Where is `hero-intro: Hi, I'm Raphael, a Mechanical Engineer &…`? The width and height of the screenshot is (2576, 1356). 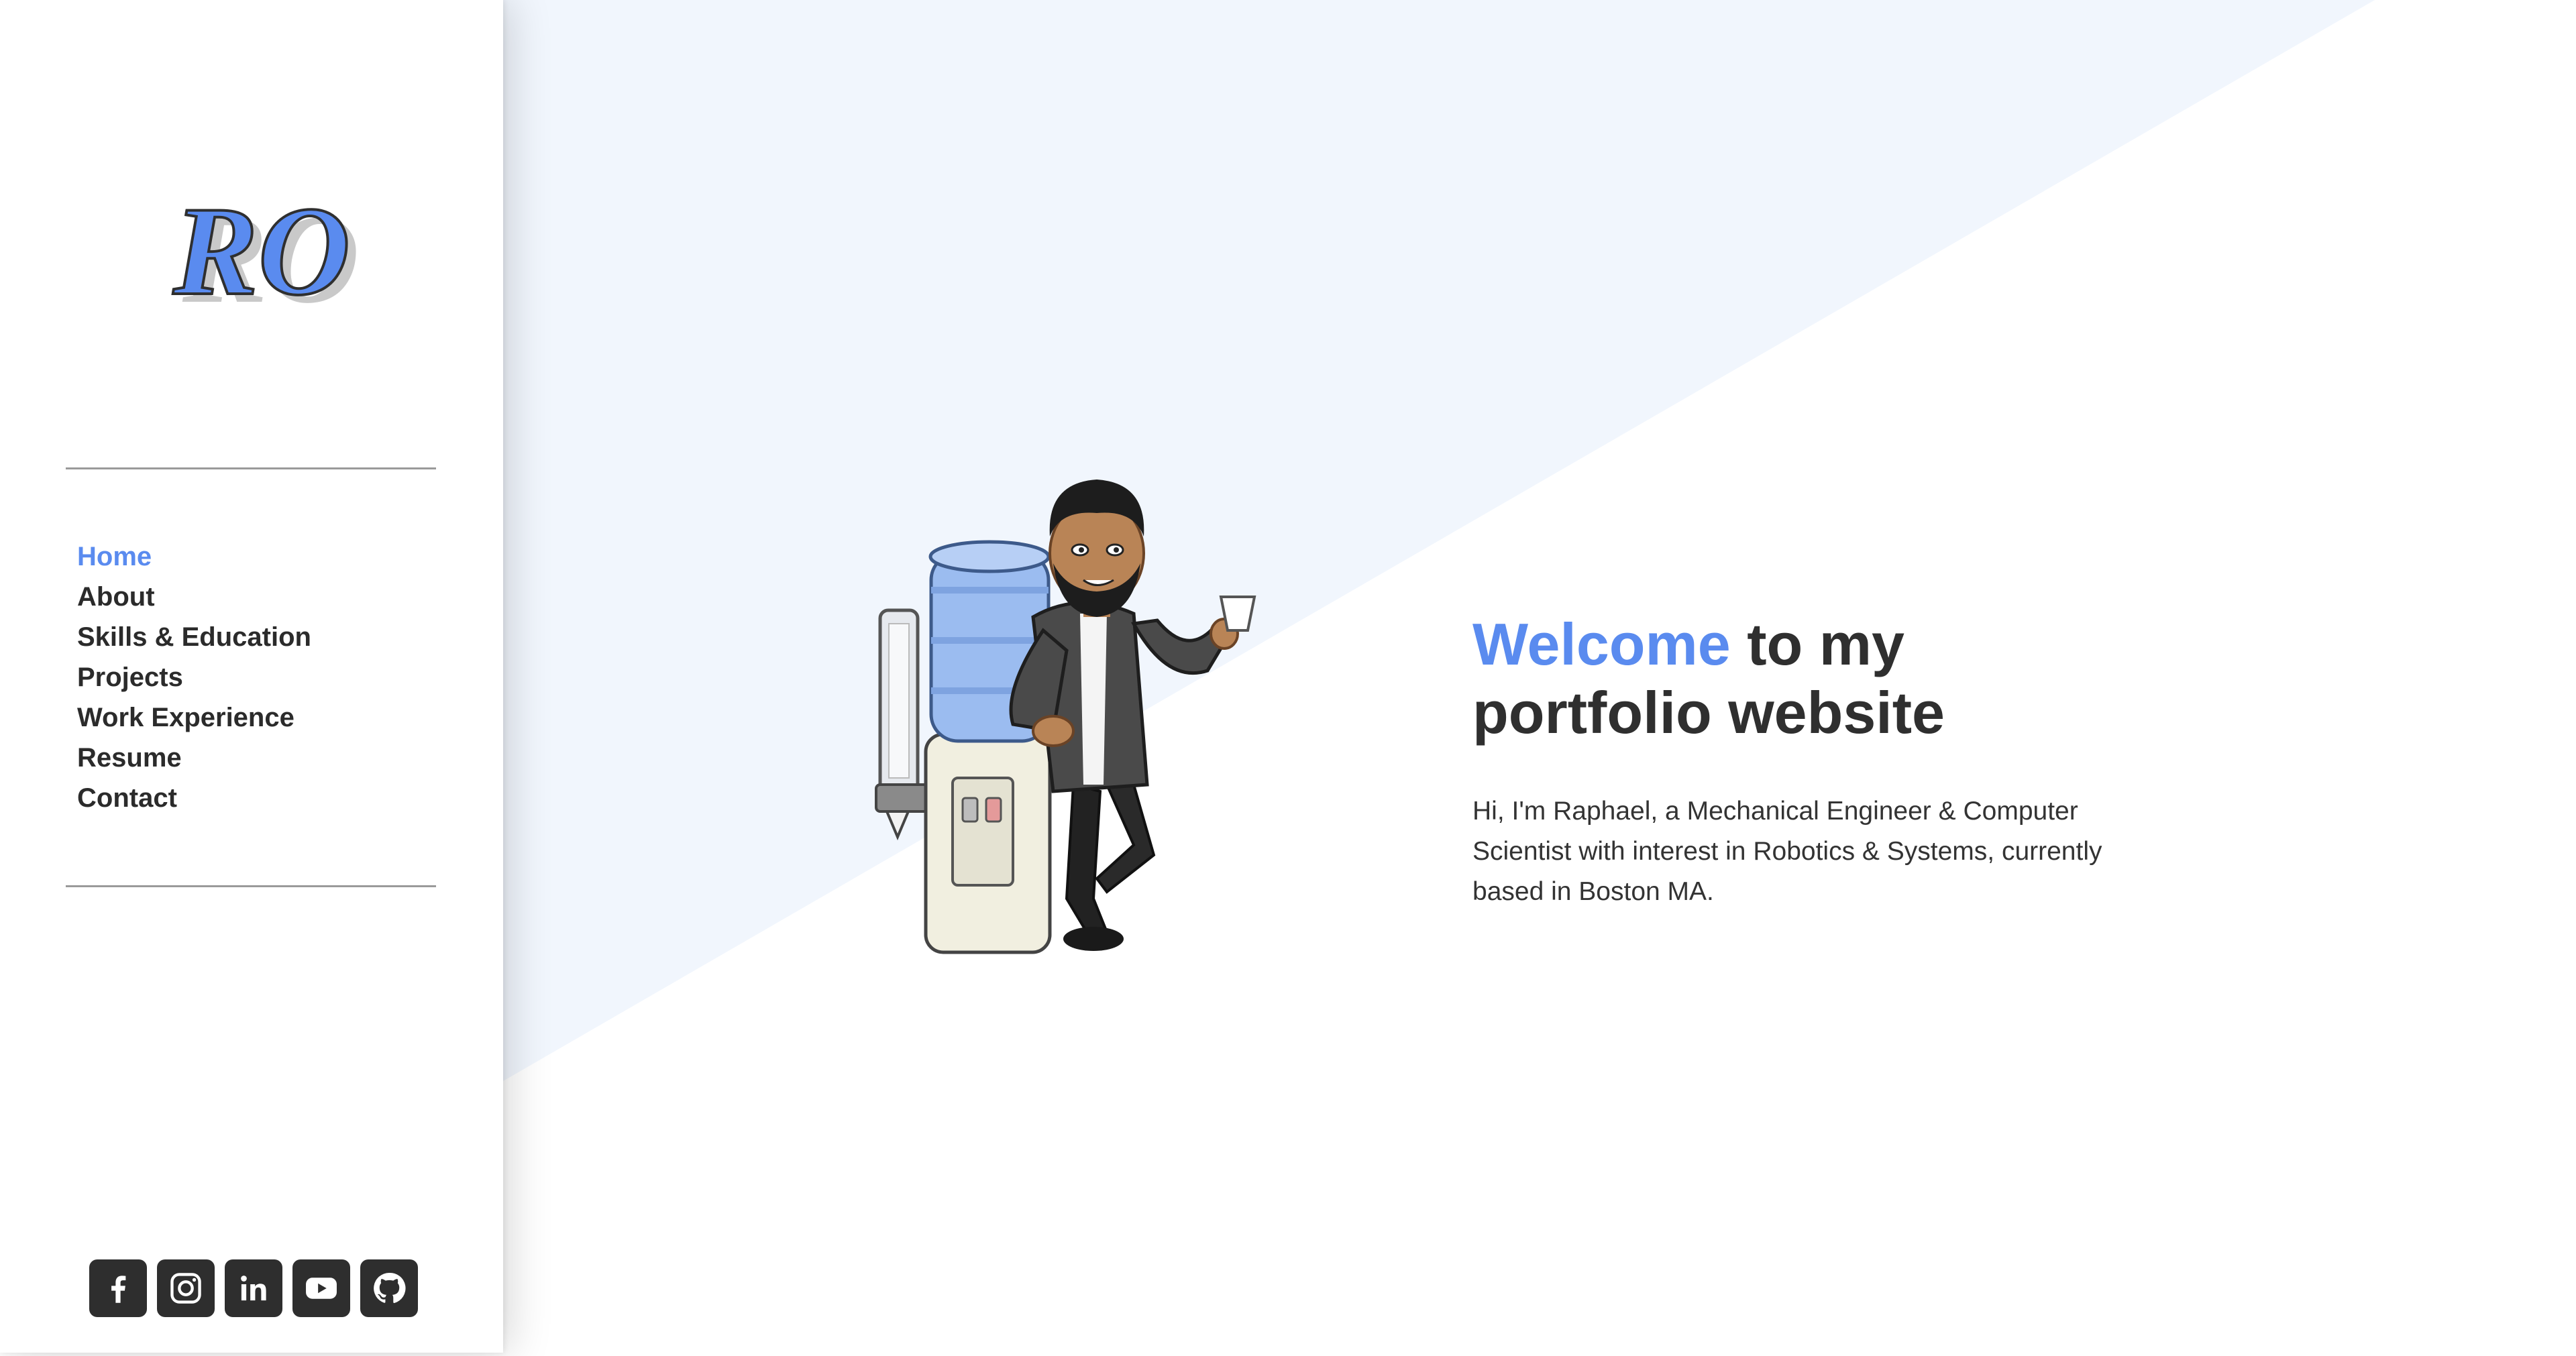 hero-intro: Hi, I'm Raphael, a Mechanical Engineer &… is located at coordinates (1787, 851).